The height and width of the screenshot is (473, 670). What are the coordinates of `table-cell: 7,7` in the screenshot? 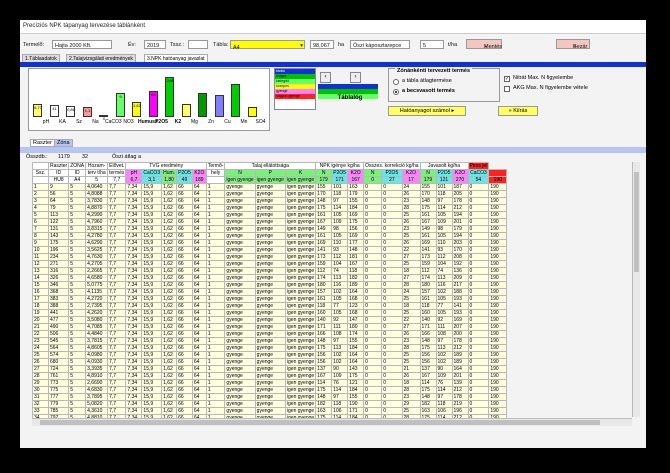 It's located at (117, 194).